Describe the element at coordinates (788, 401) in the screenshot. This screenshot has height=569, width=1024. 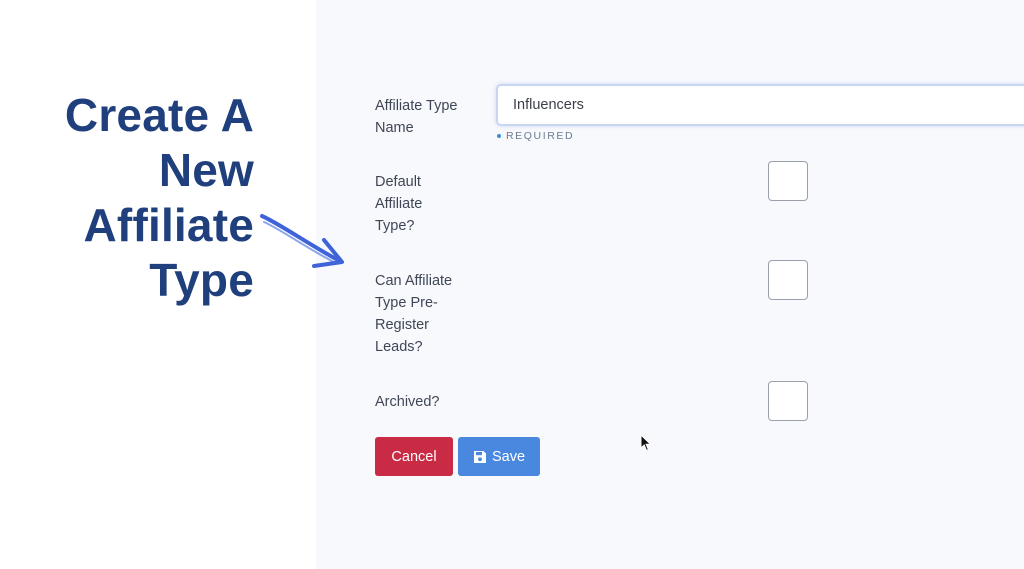
I see `archived-checkbox` at that location.